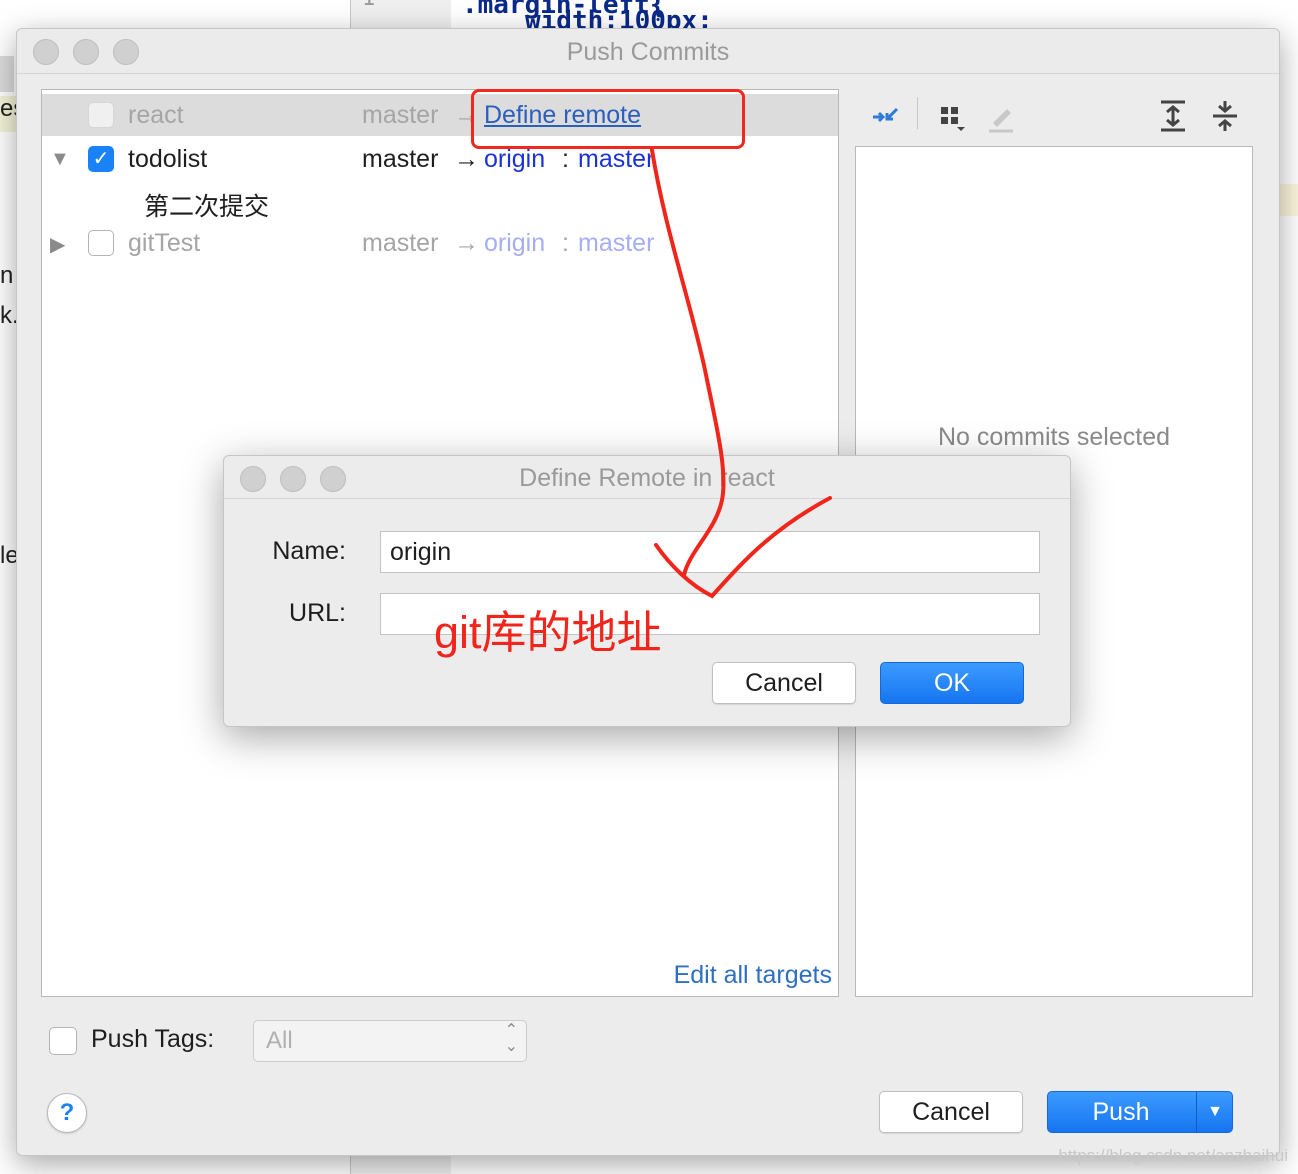 The width and height of the screenshot is (1298, 1174). Describe the element at coordinates (60, 159) in the screenshot. I see `tree-expanded-icon: ▼` at that location.